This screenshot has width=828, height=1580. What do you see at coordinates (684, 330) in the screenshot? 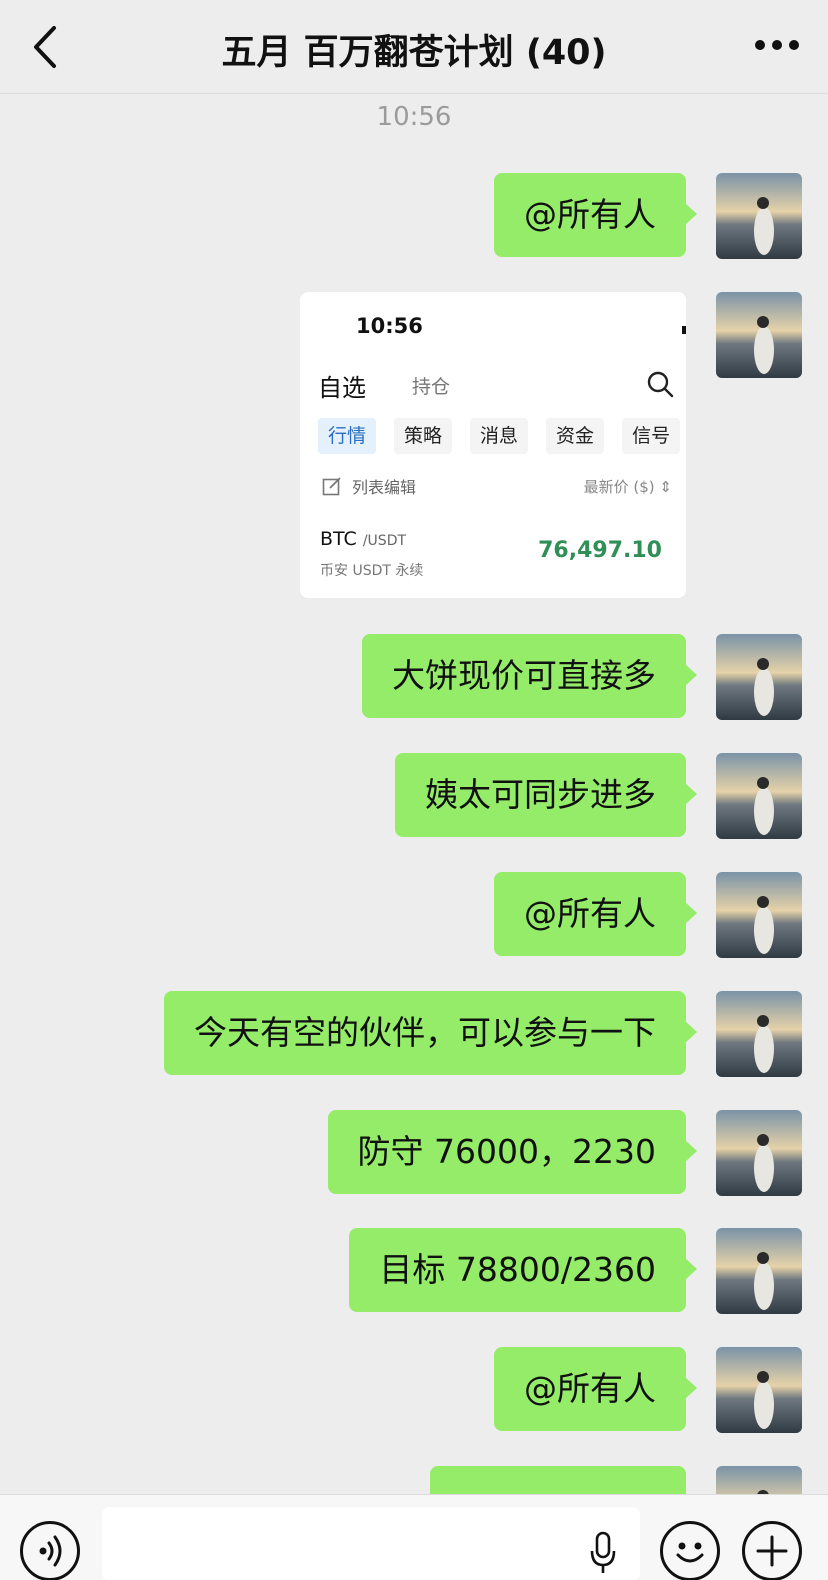
I see `status-indicator` at bounding box center [684, 330].